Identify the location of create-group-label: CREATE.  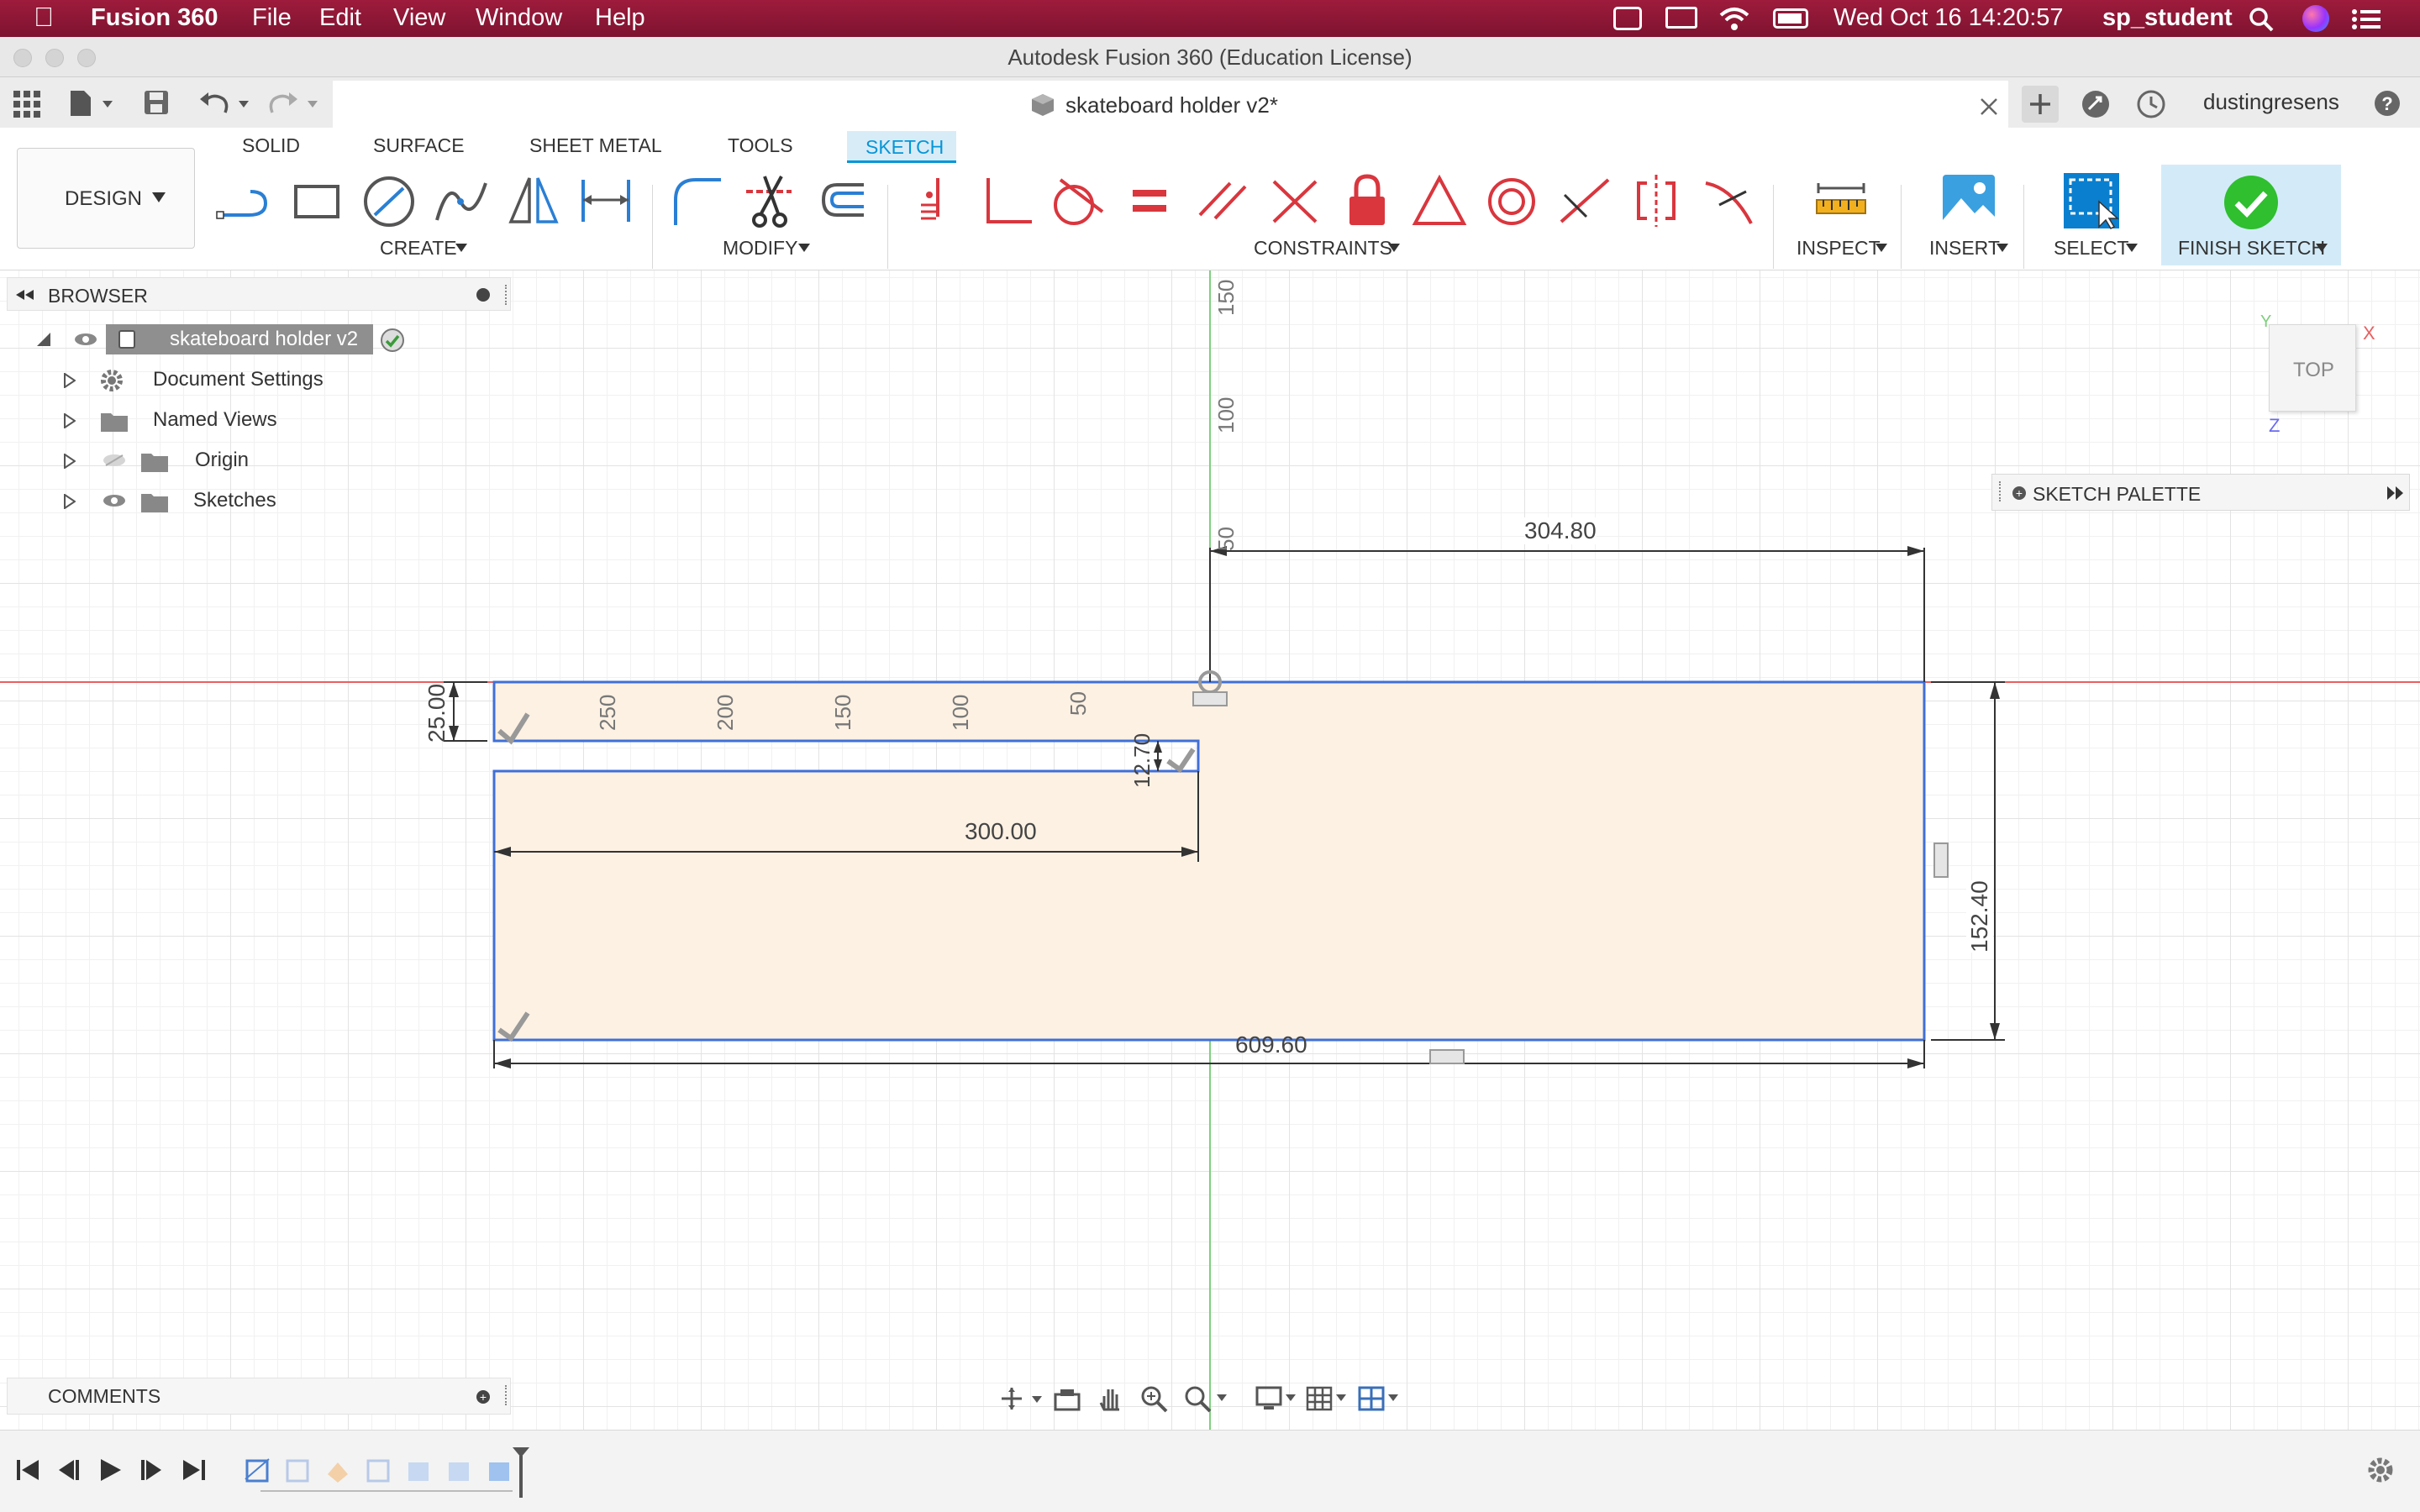
(419, 248).